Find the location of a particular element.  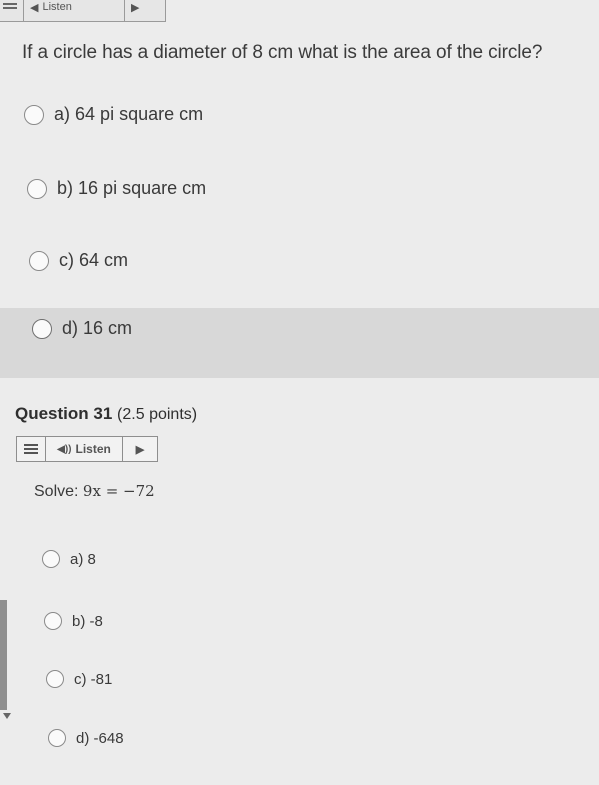

speaker-icon: ◀ is located at coordinates (34, 7).